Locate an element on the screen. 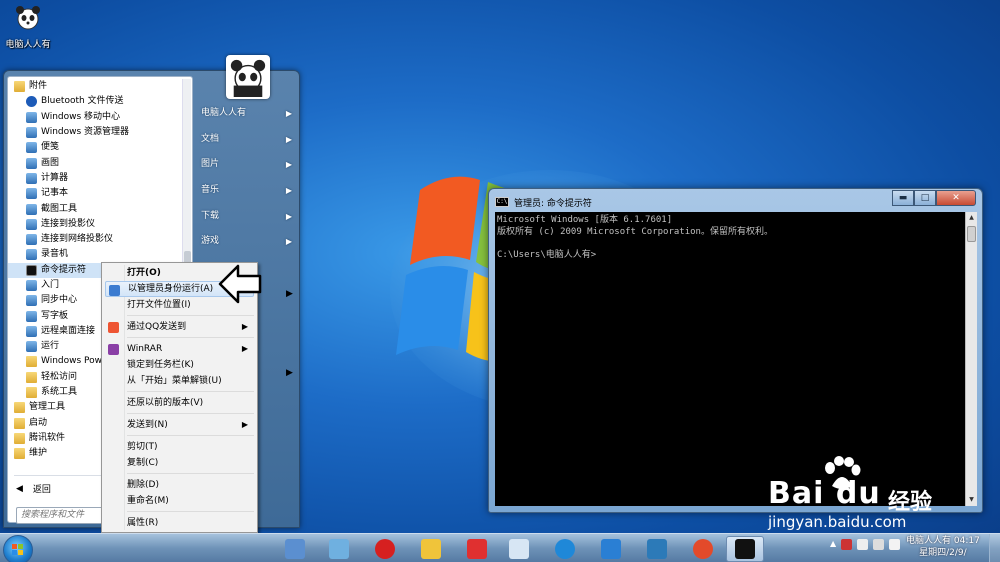 The width and height of the screenshot is (1000, 562). program-item: 截图工具 is located at coordinates (96, 208).